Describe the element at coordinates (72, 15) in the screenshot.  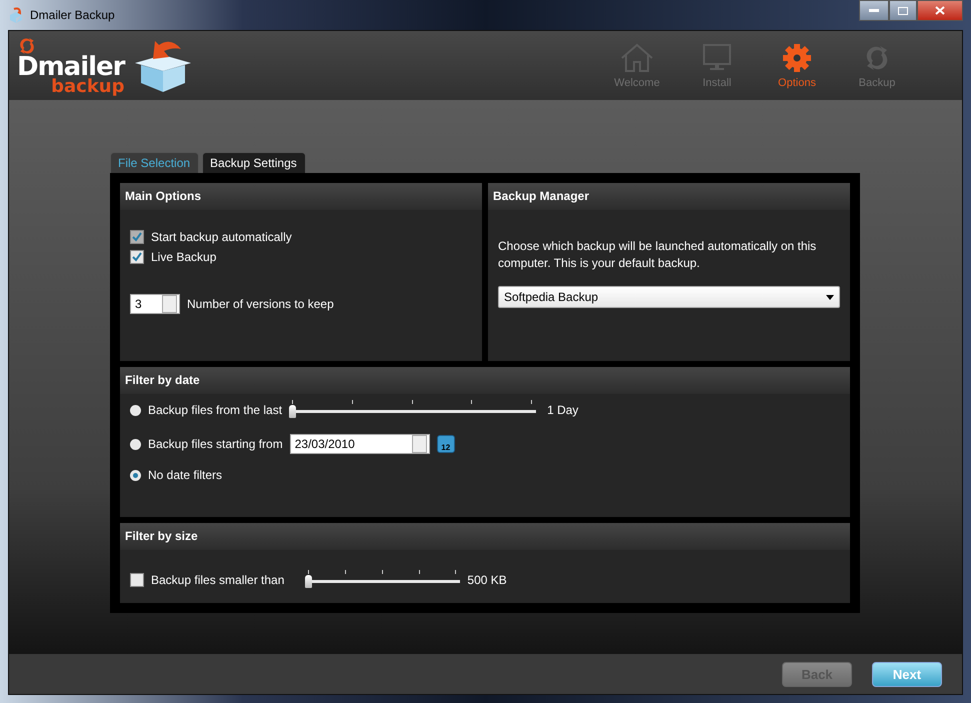
I see `window-title: Dmailer Backup` at that location.